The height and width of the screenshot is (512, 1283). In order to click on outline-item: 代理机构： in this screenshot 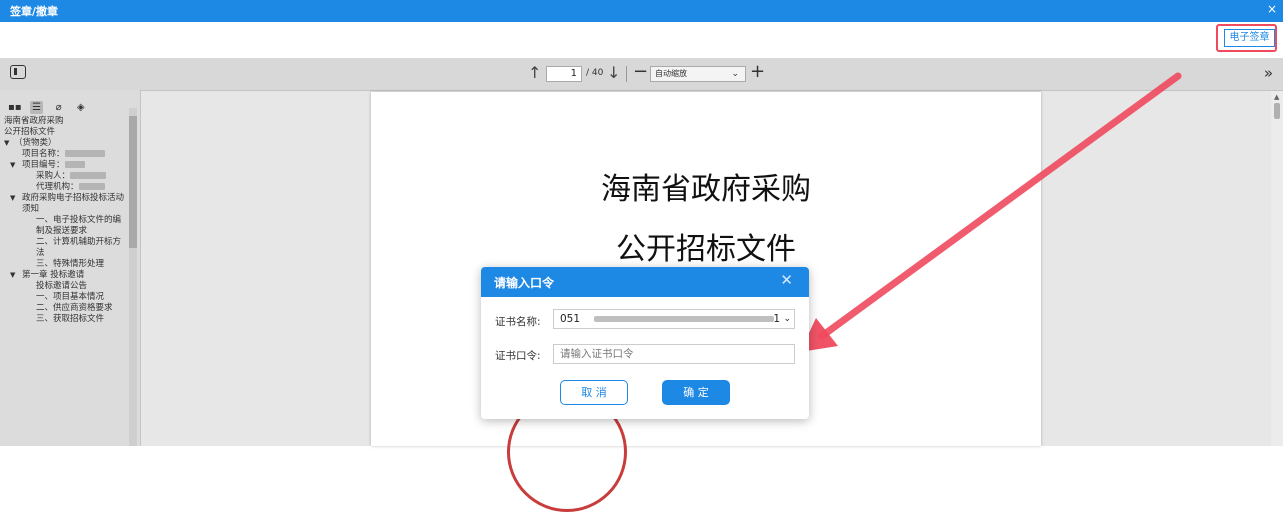, I will do `click(64, 187)`.